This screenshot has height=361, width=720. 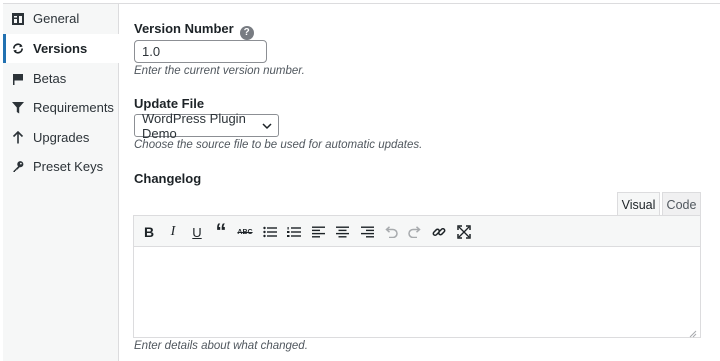 What do you see at coordinates (18, 48) in the screenshot?
I see `sync-icon` at bounding box center [18, 48].